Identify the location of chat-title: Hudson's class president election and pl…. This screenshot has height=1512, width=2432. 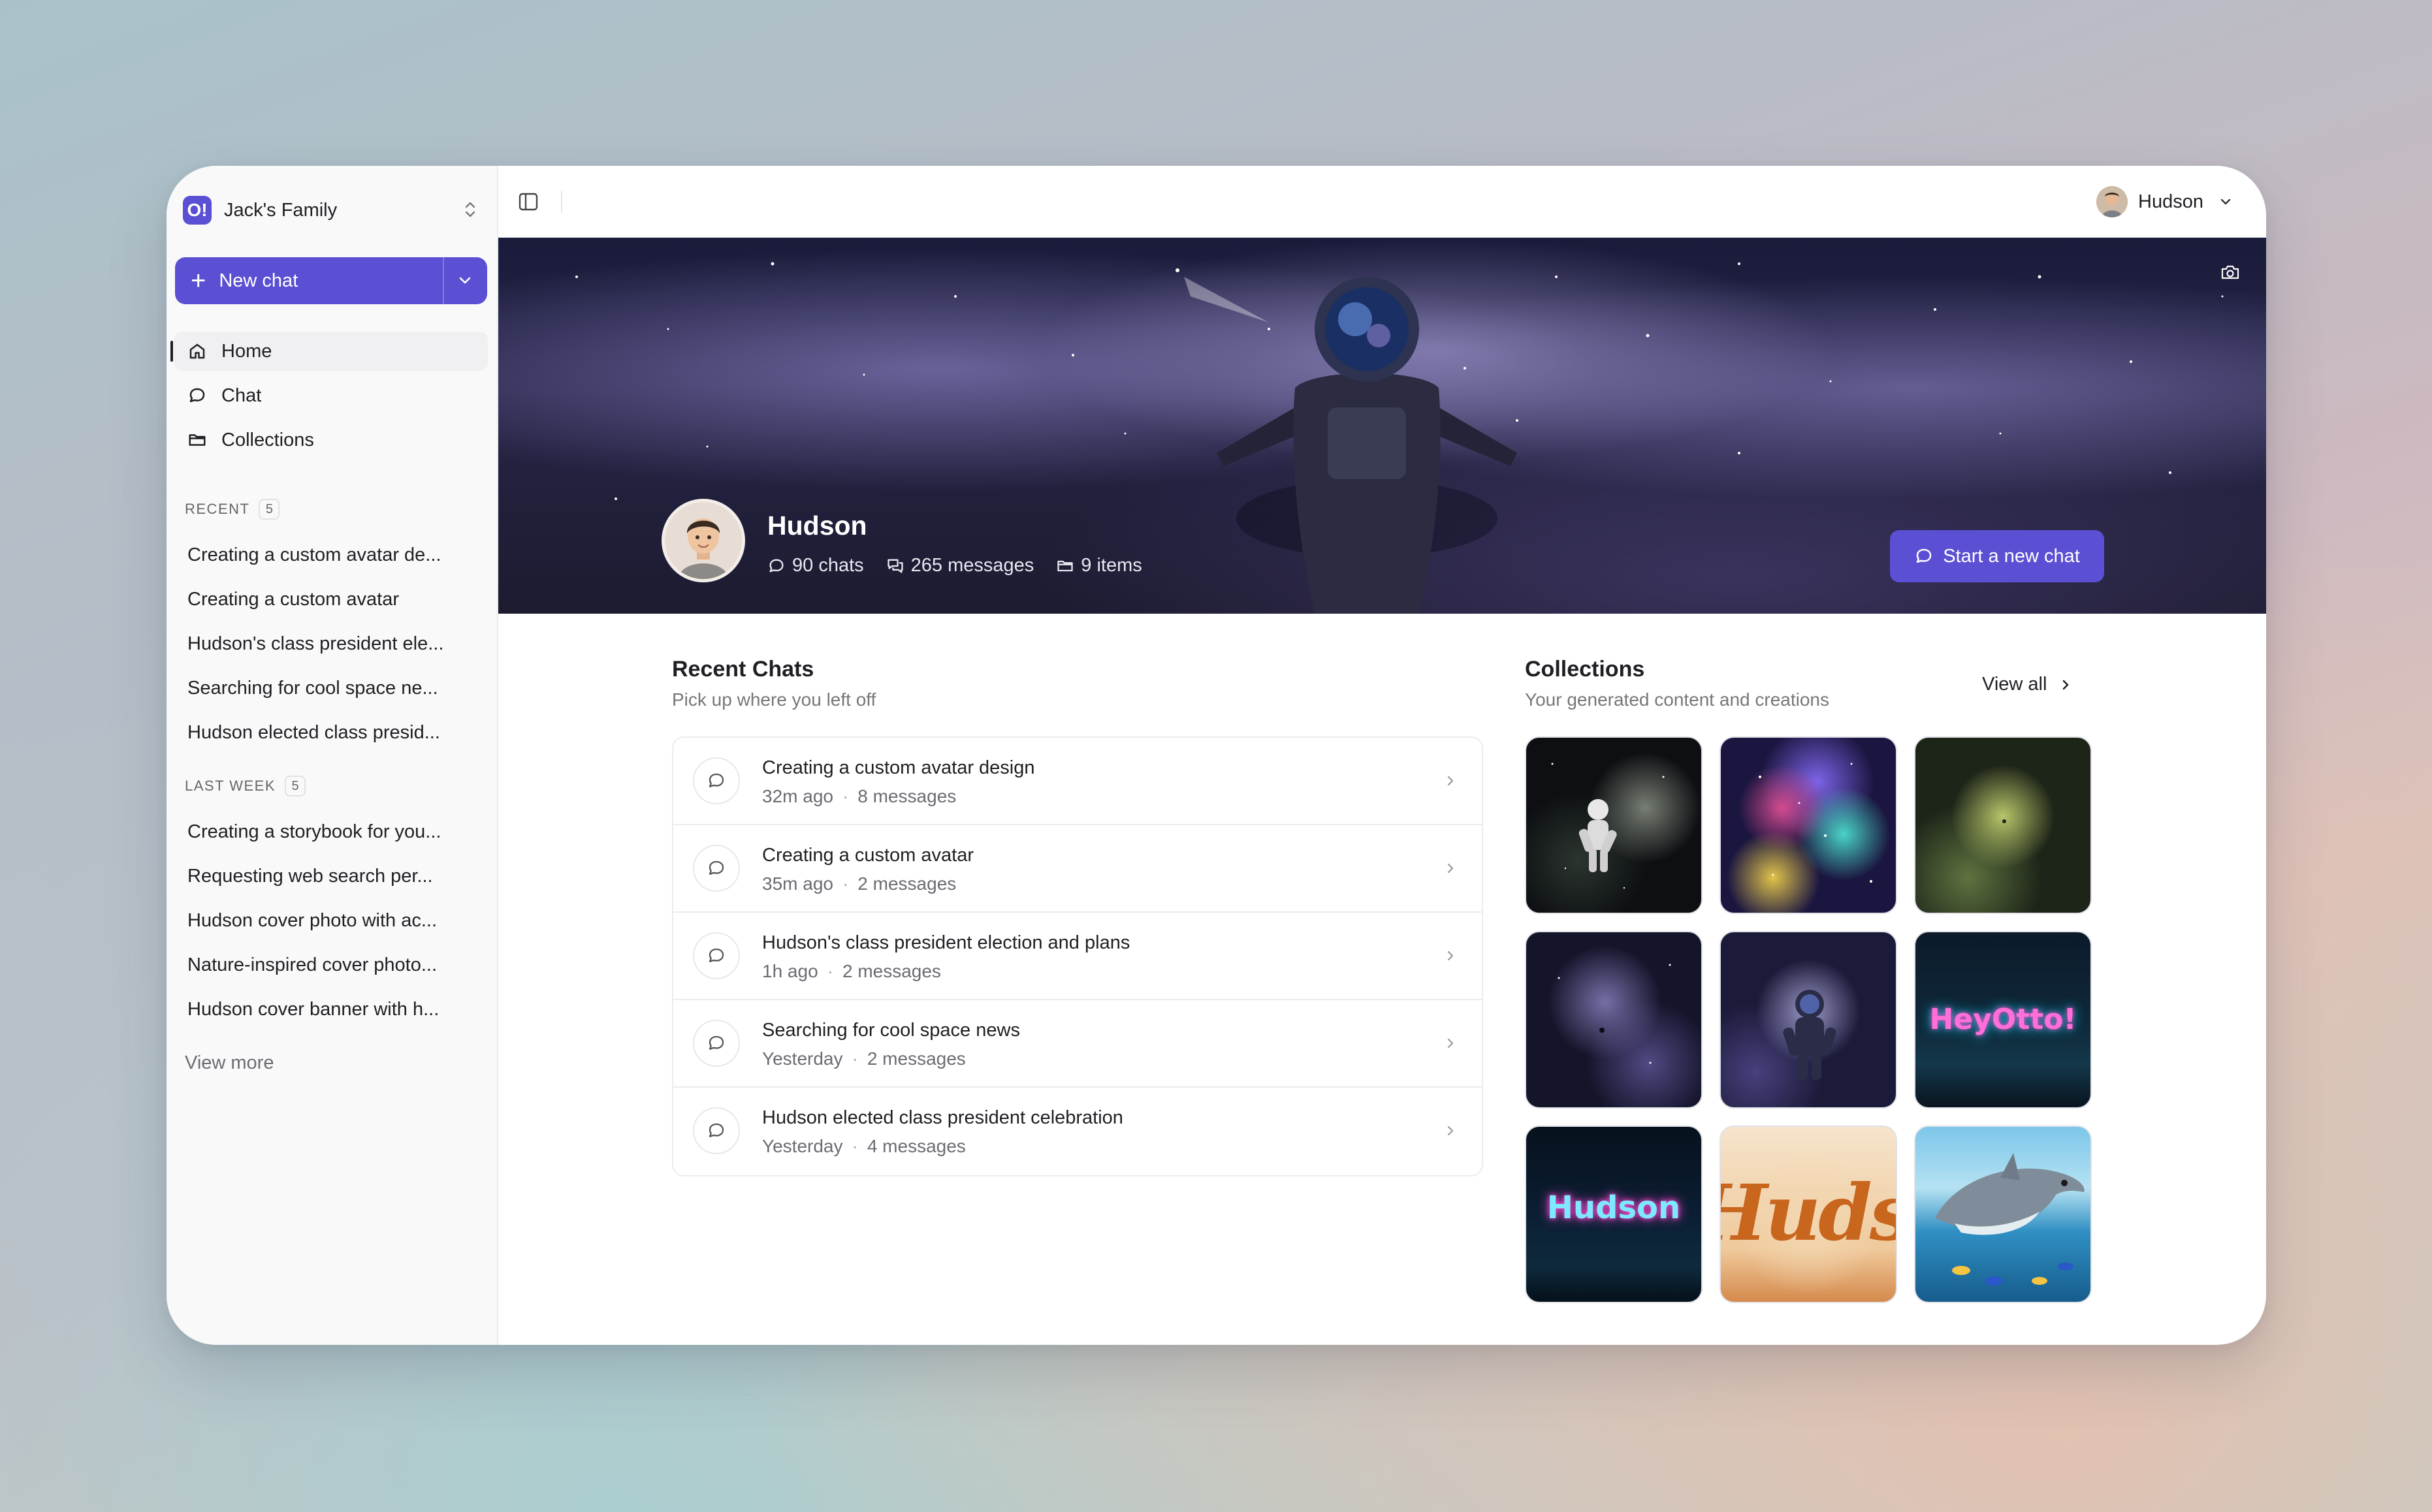
(946, 942).